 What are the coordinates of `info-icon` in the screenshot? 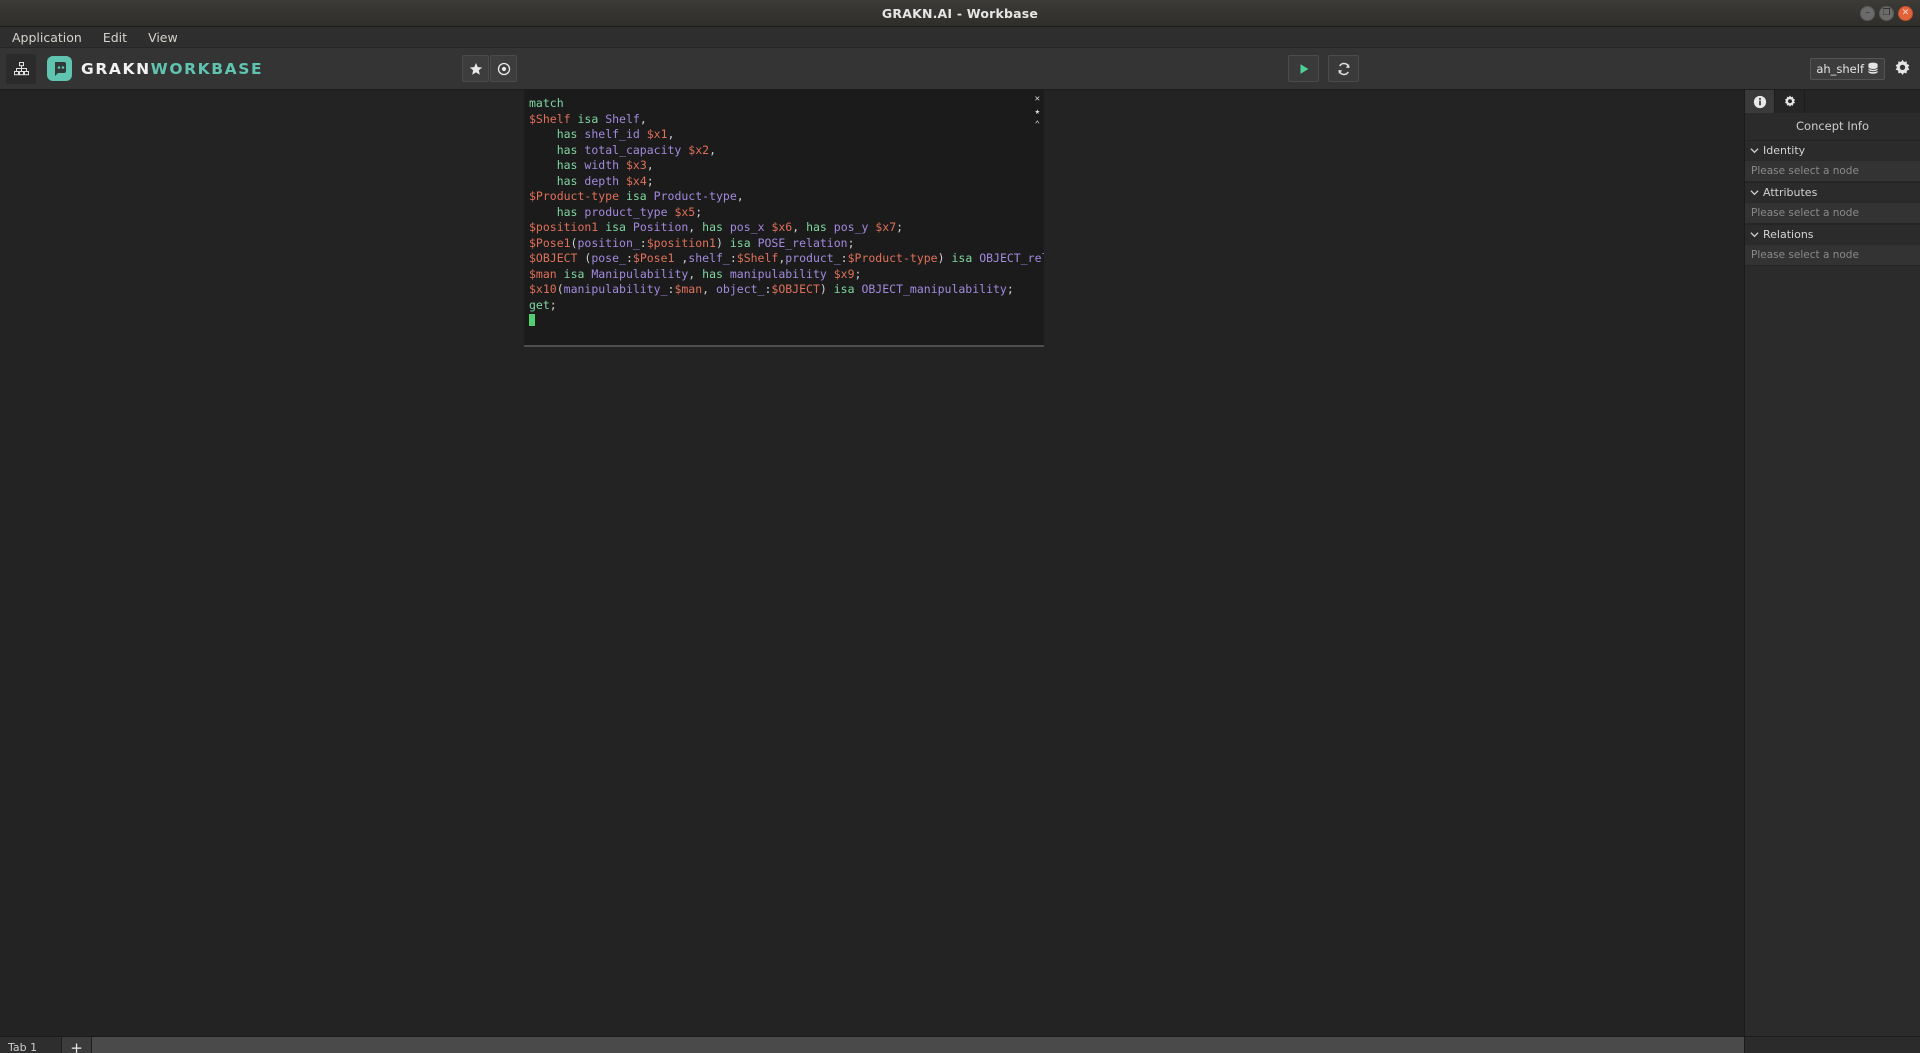 It's located at (1759, 101).